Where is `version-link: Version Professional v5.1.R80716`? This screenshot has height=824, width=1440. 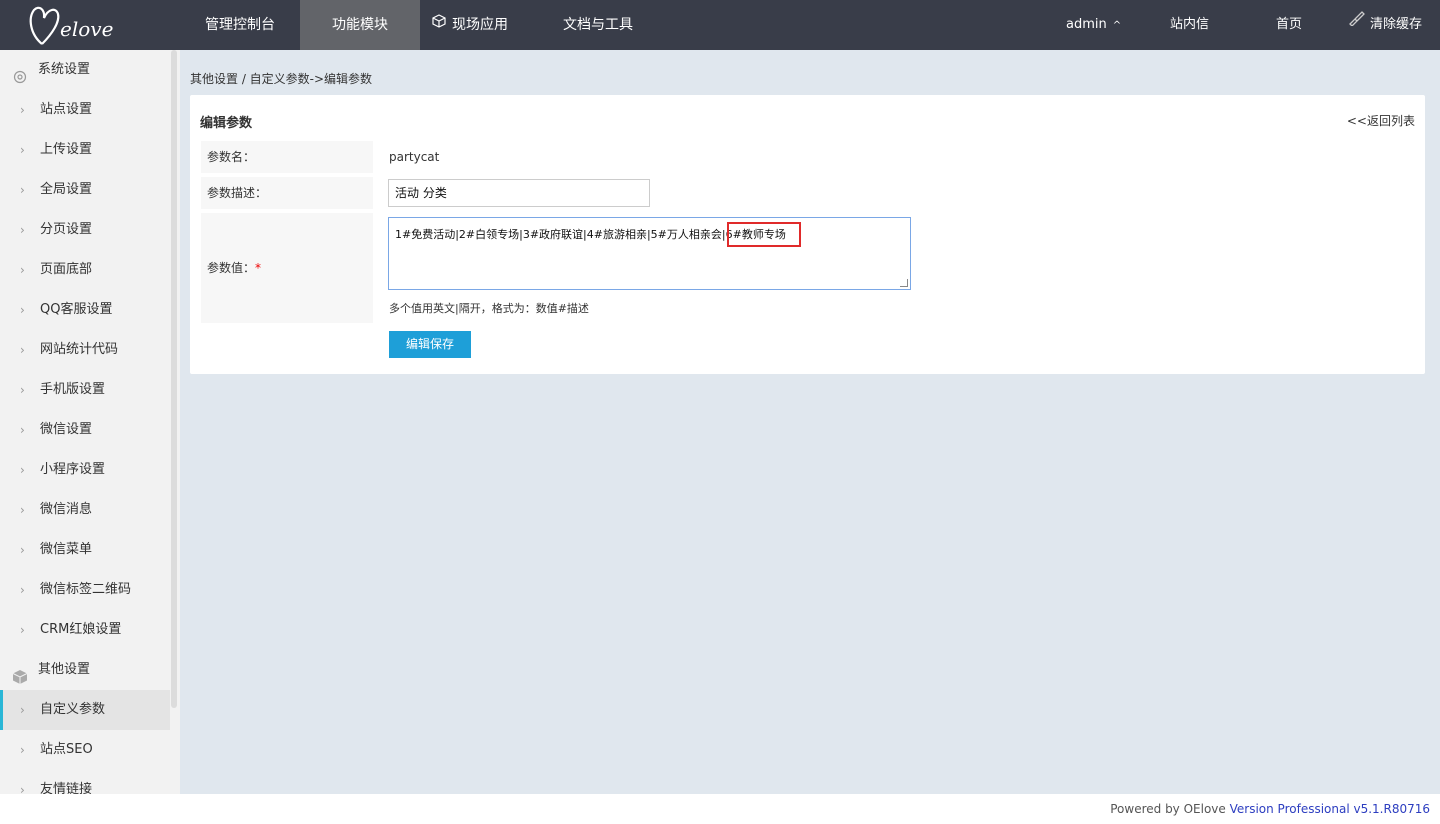 version-link: Version Professional v5.1.R80716 is located at coordinates (1330, 809).